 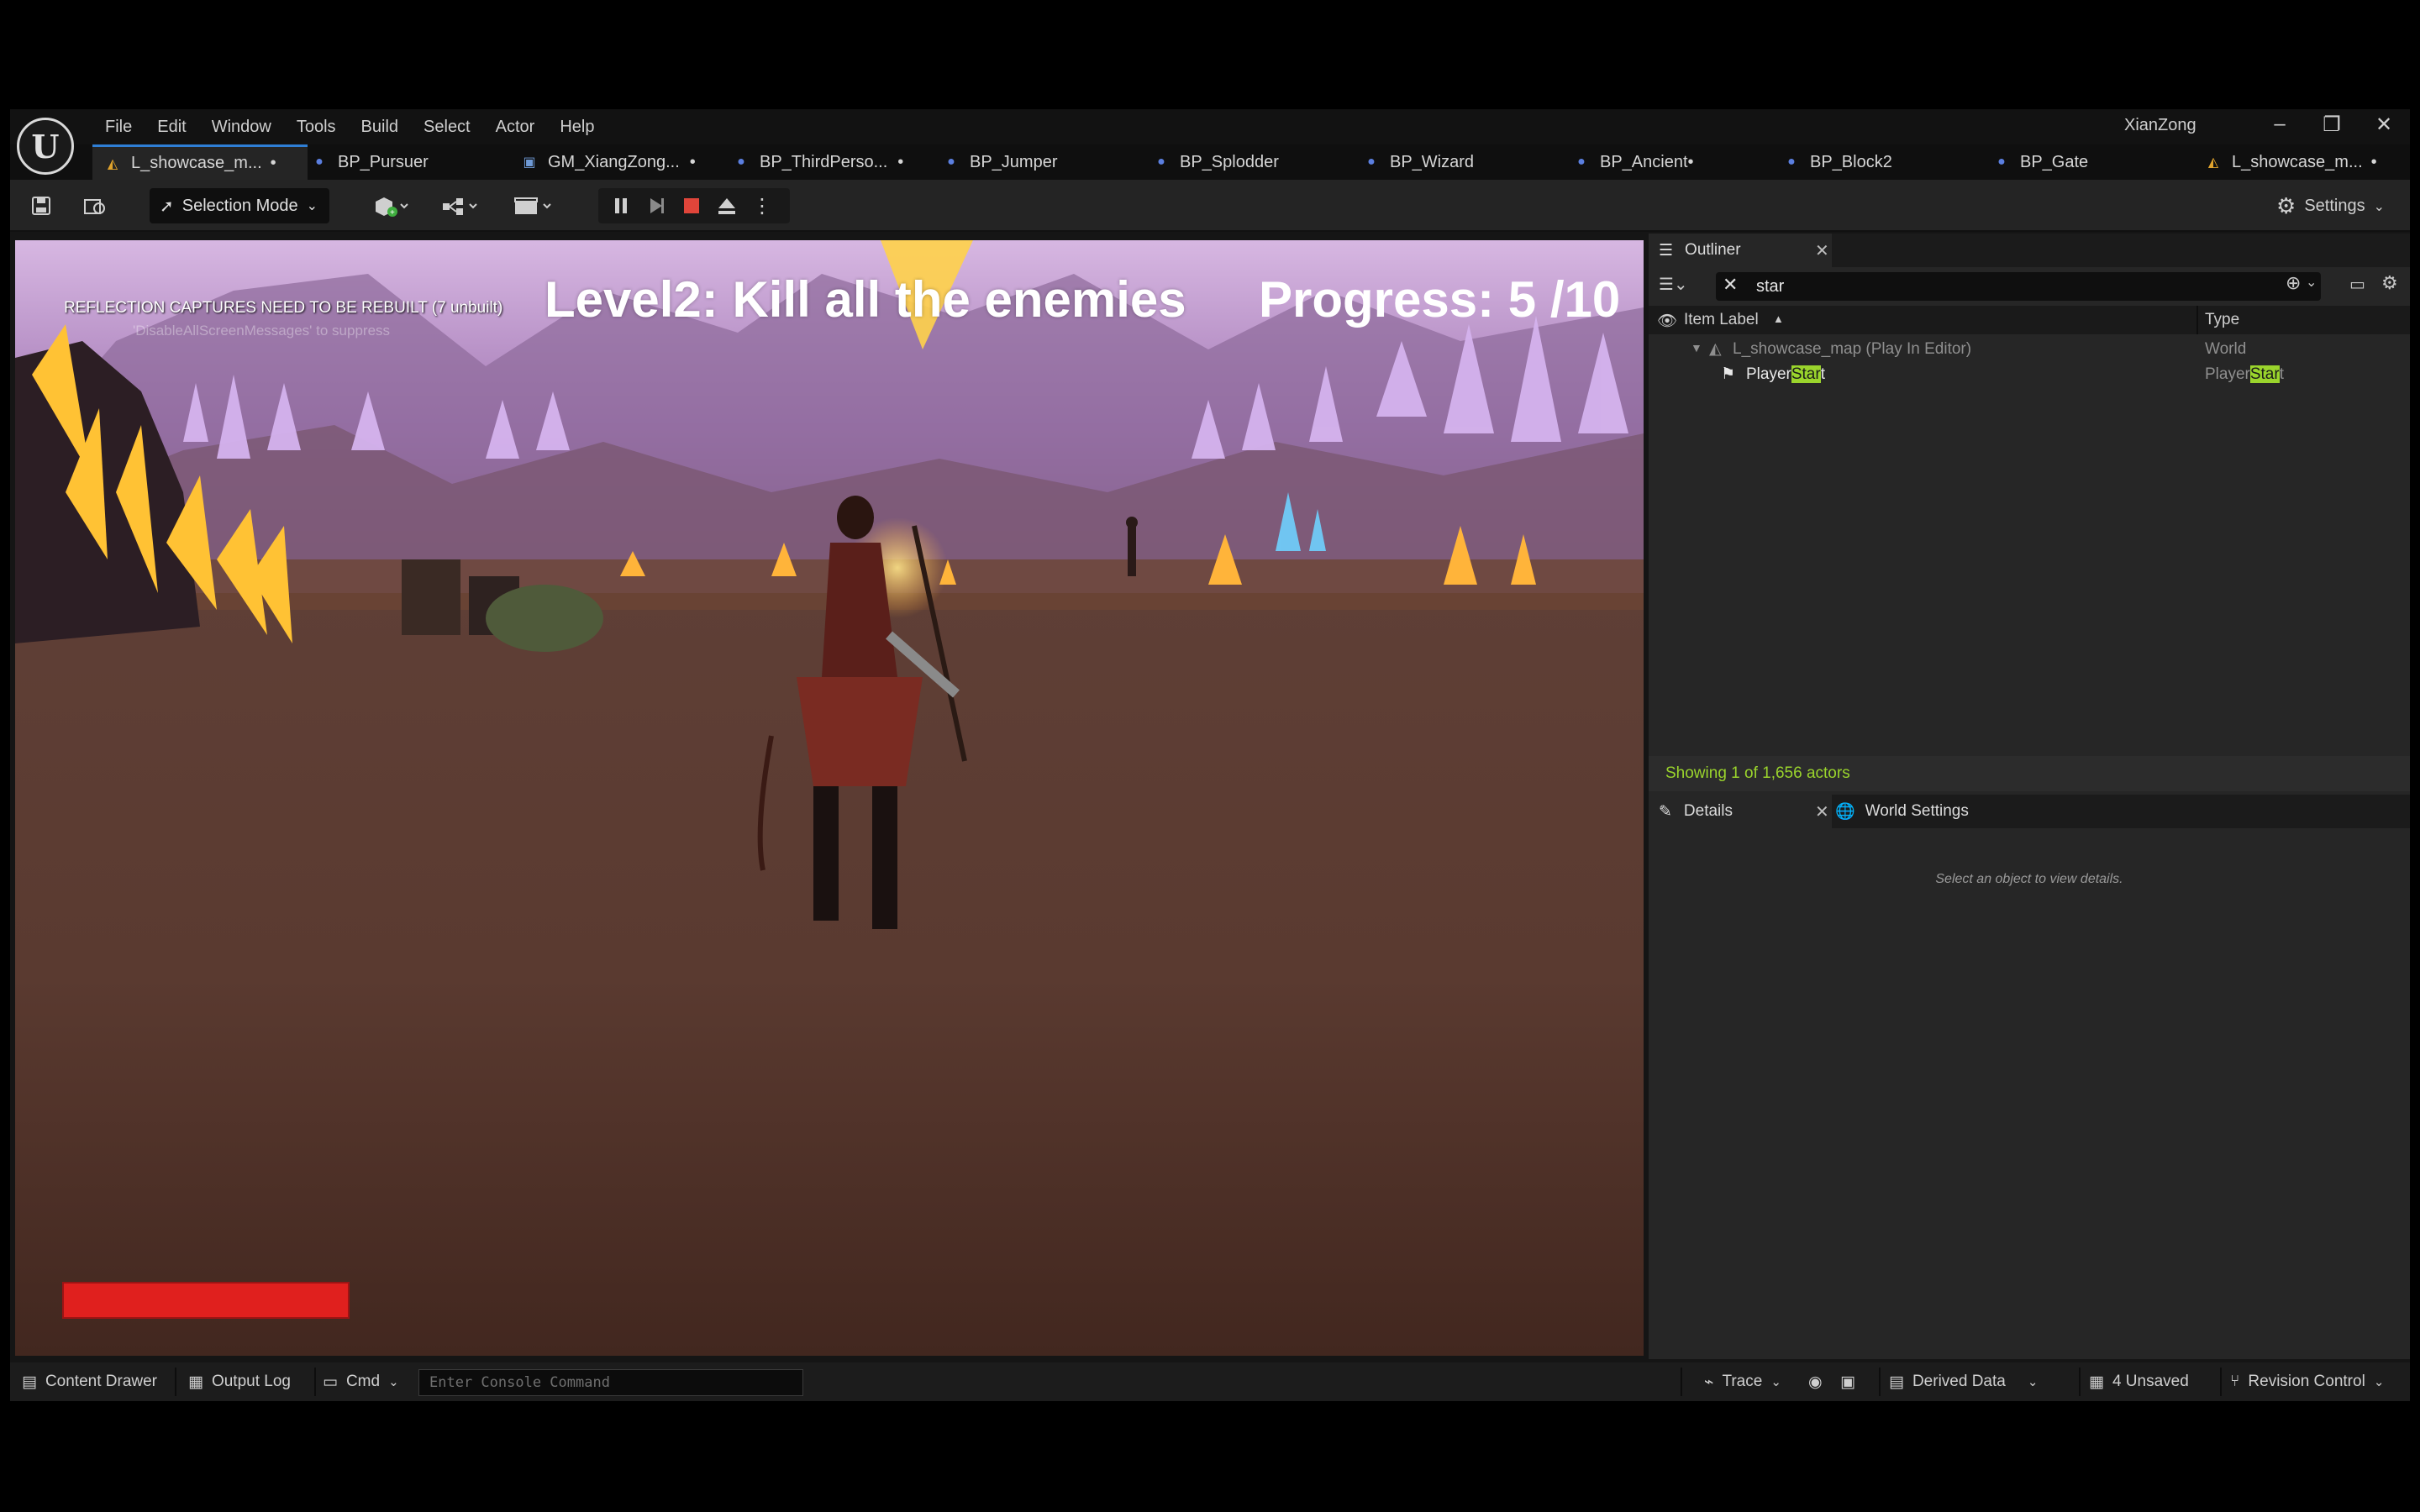 I want to click on tab-bp-pursuer: ● BP_Pursuer, so click(x=370, y=162).